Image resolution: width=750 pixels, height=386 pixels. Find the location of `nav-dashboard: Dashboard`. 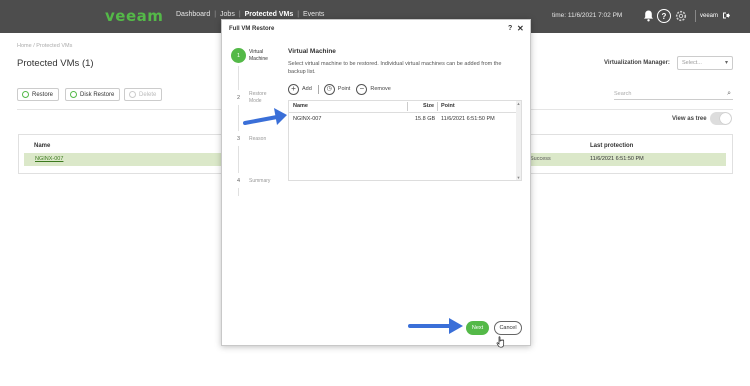

nav-dashboard: Dashboard is located at coordinates (193, 14).